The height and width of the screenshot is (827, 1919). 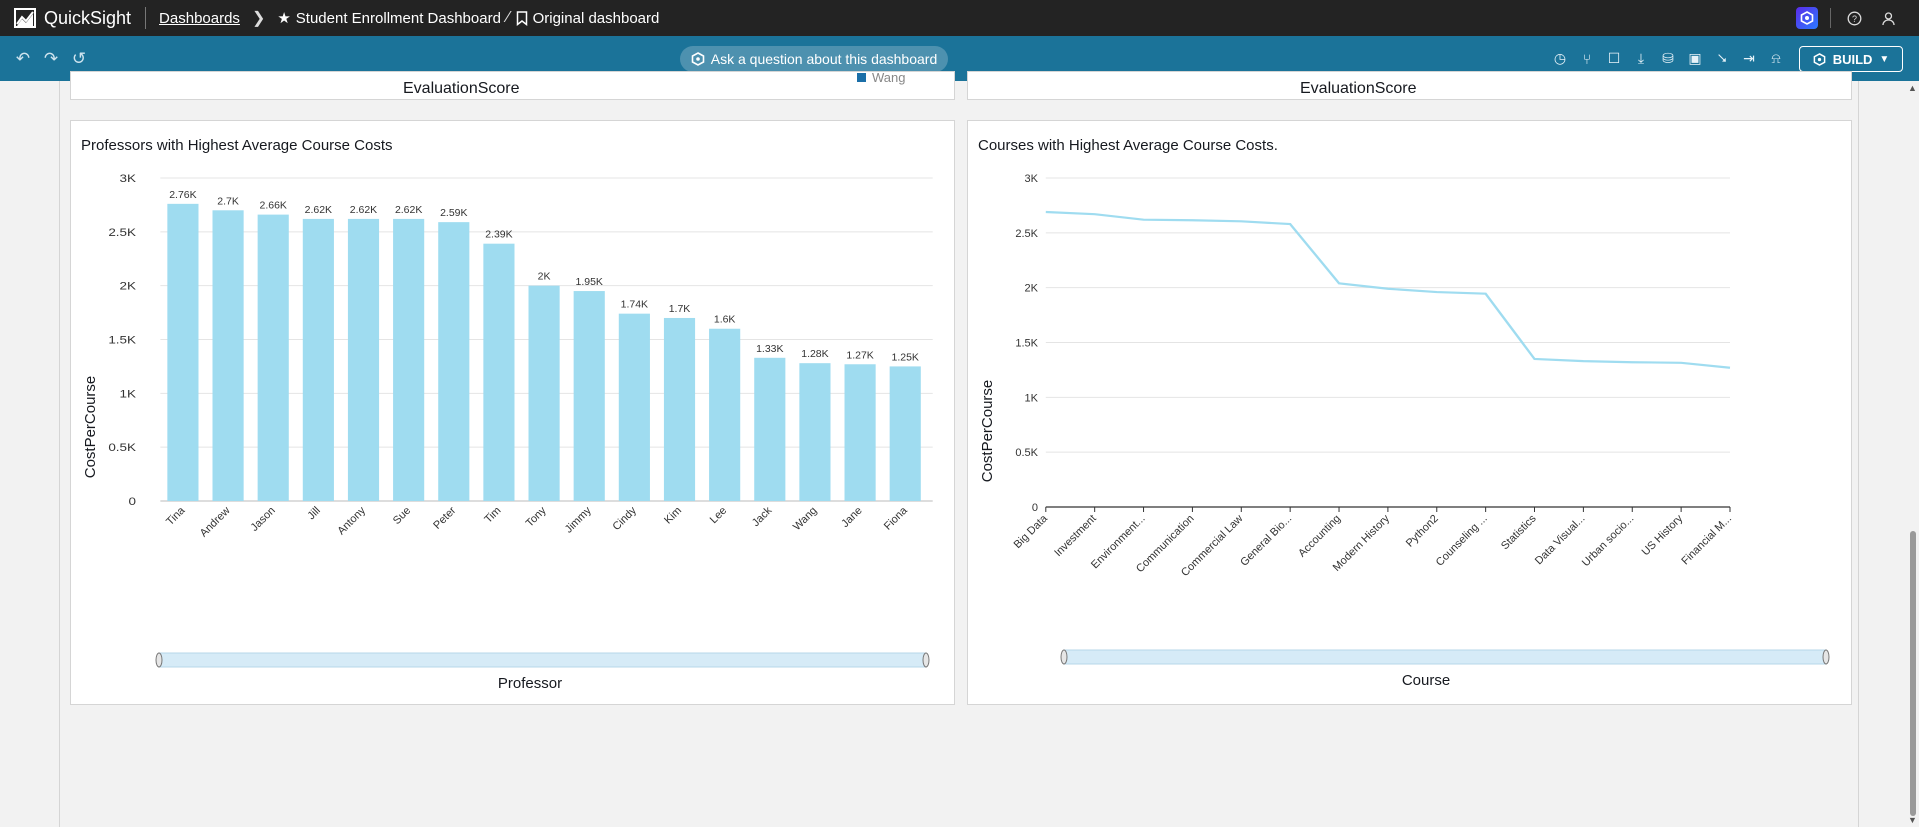 I want to click on breadcrumb-dashboards-link: Dashboards, so click(x=199, y=18).